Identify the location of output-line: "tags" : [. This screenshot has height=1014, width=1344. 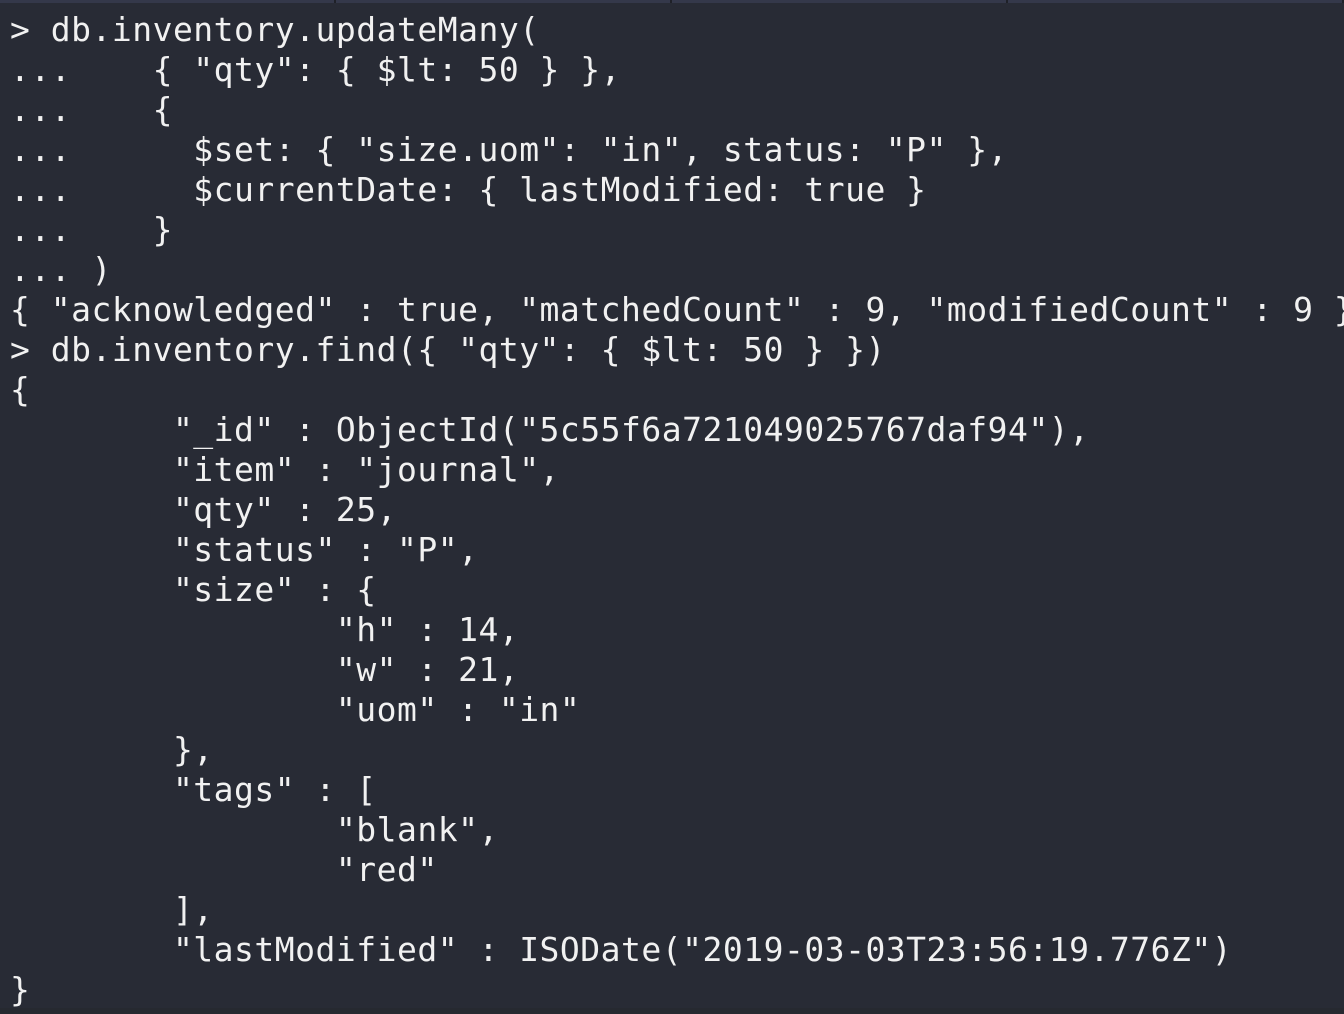
(193, 789).